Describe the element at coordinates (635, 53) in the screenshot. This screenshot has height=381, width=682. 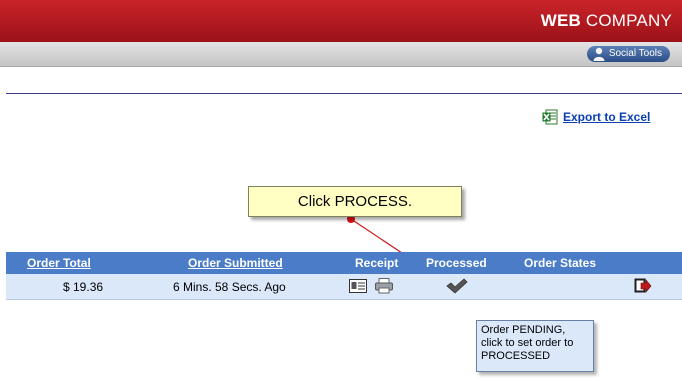
I see `social-tools-label: Social Tools` at that location.